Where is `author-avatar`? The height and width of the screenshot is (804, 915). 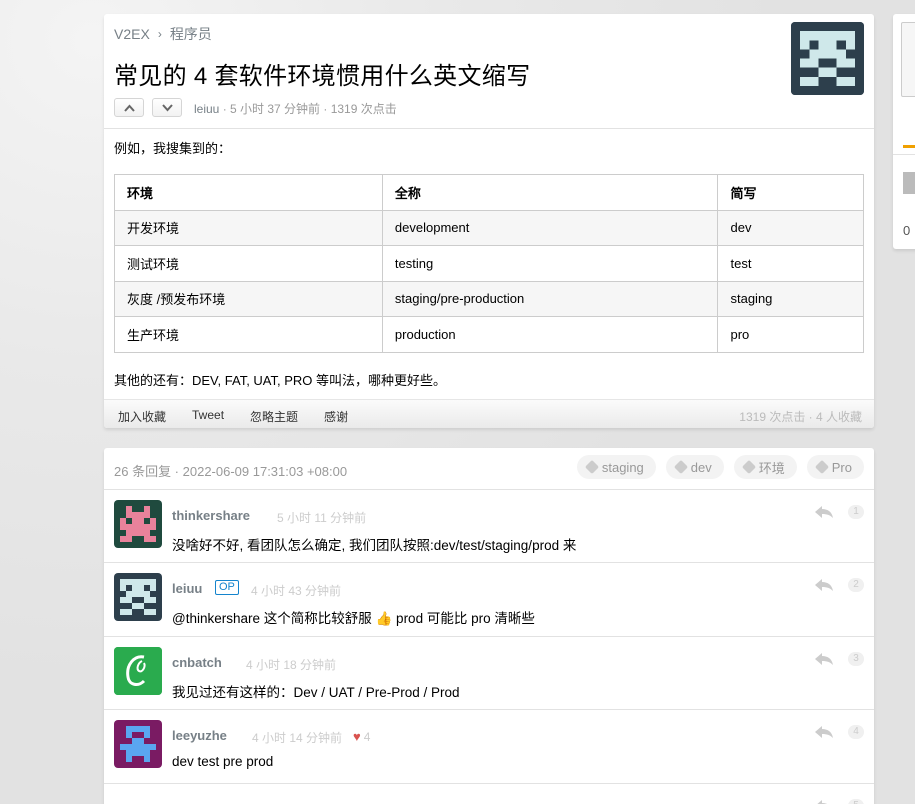
author-avatar is located at coordinates (827, 58).